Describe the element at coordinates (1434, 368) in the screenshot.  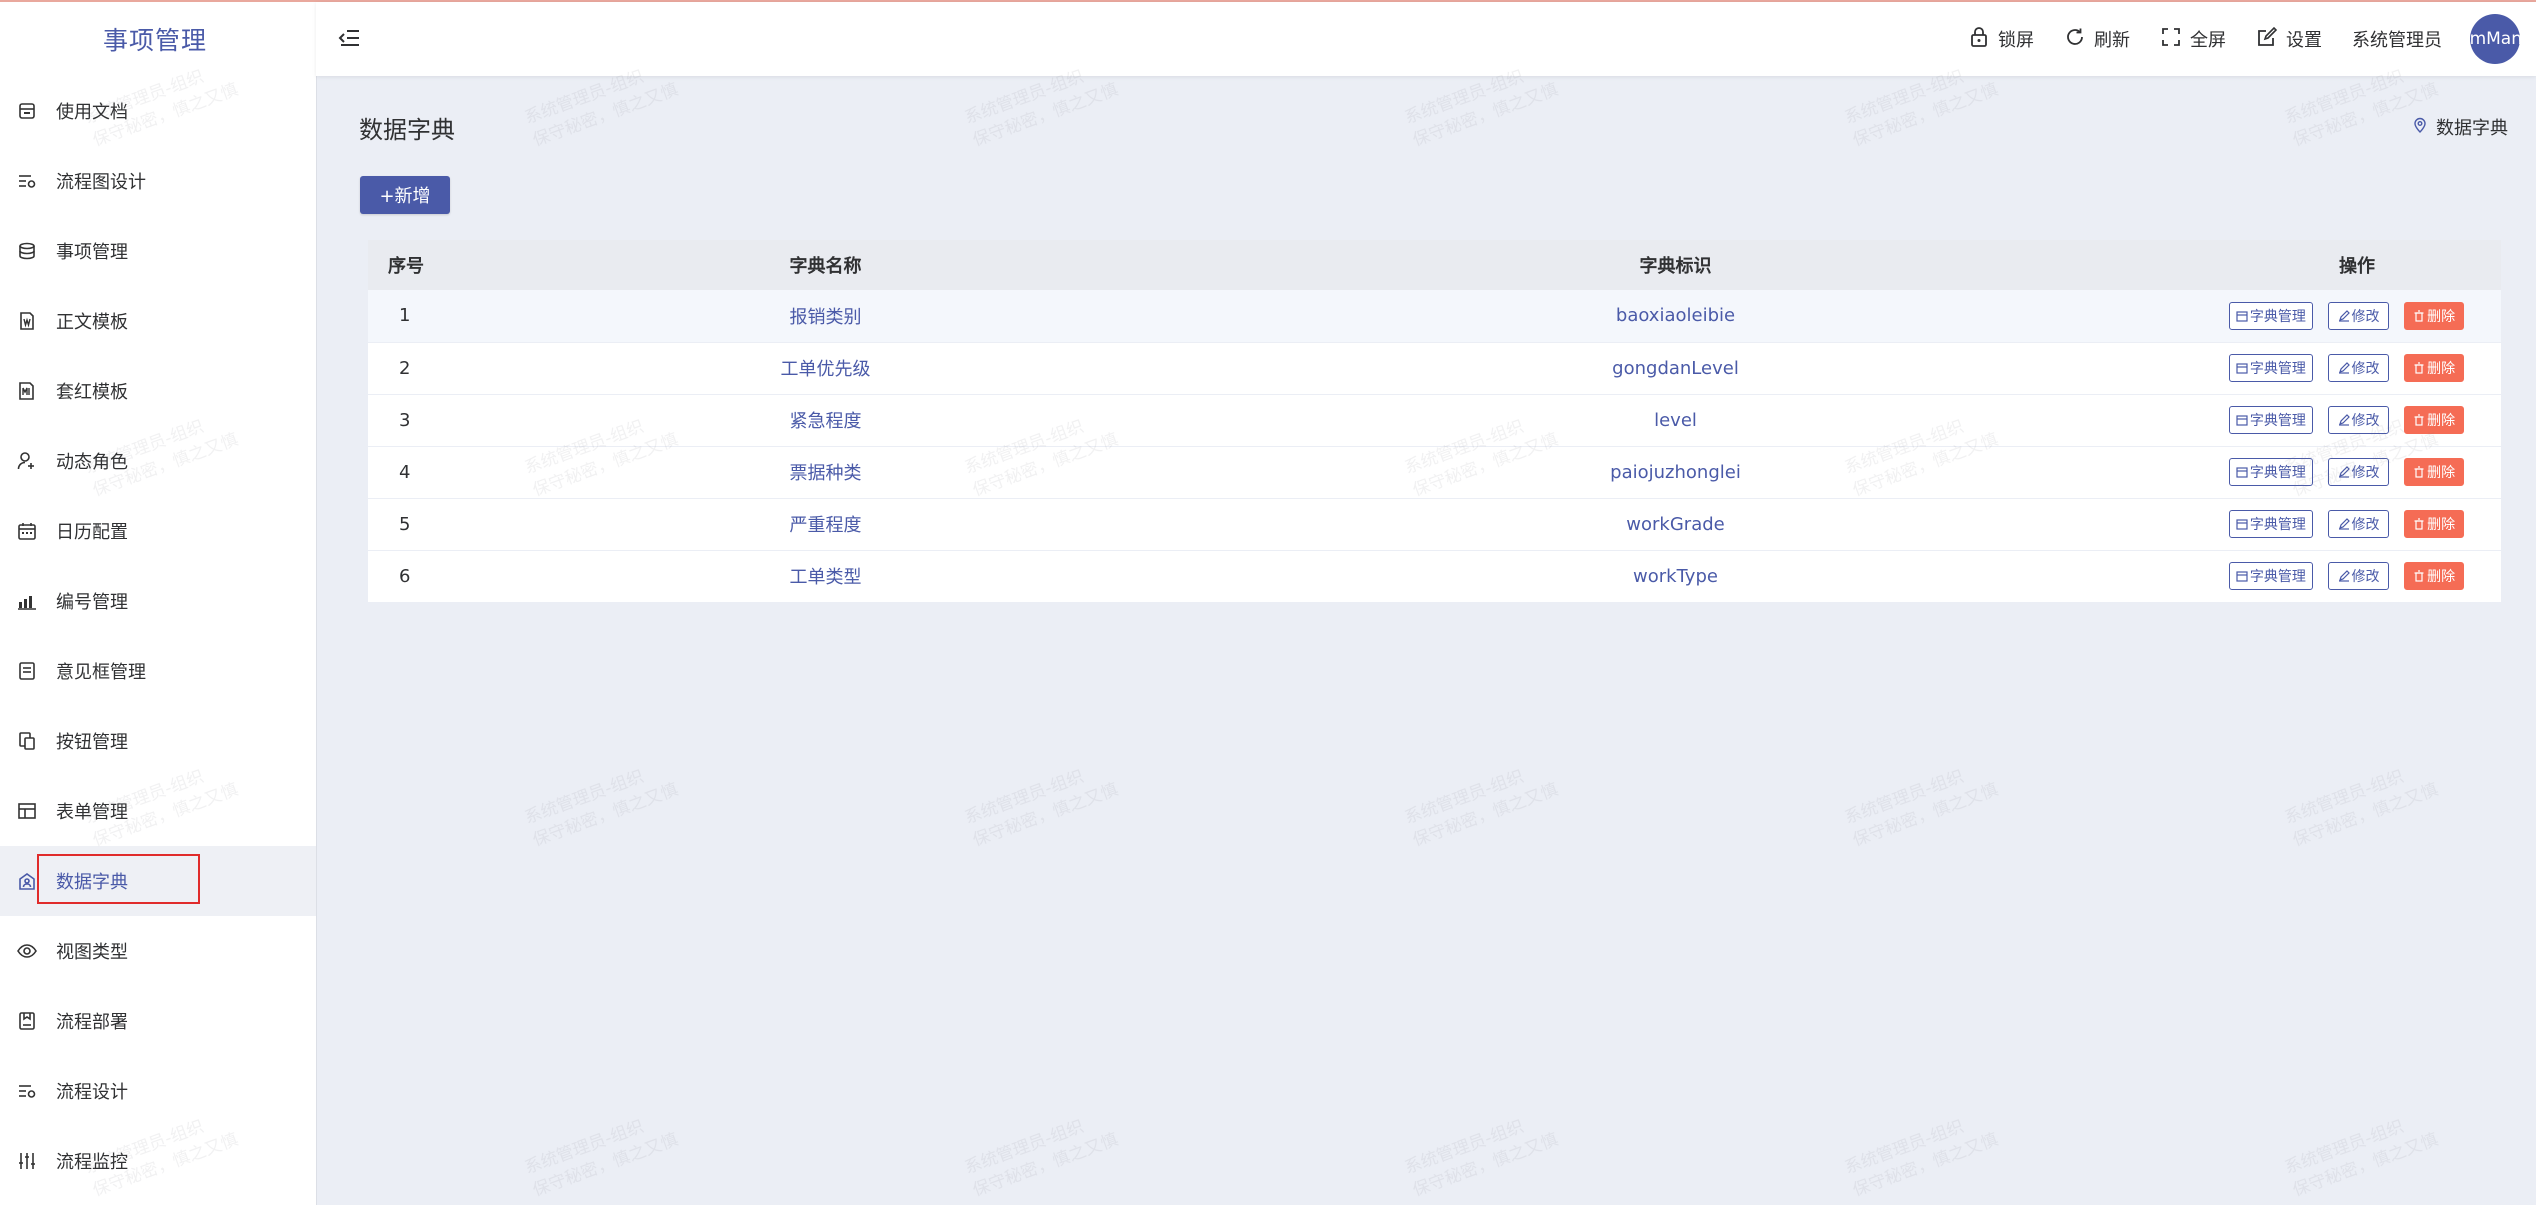
I see `table-row: 2 工单优先级 gongdanLevel 字典管理 修改 删除` at that location.